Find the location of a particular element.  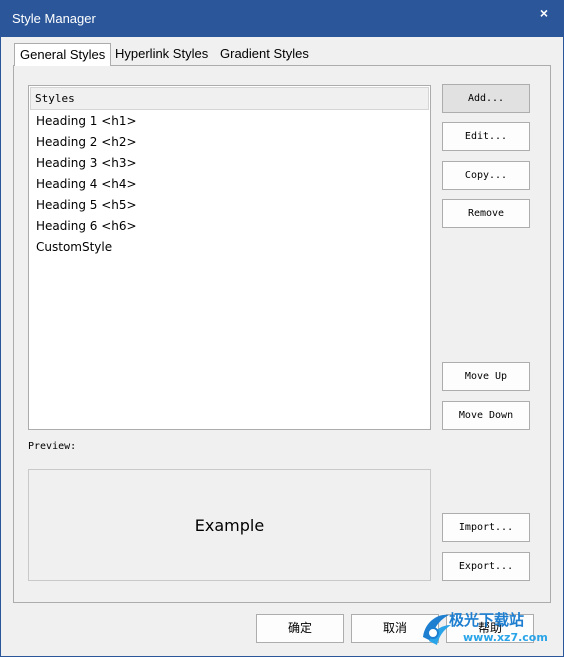

list-column-header: Styles is located at coordinates (229, 98).